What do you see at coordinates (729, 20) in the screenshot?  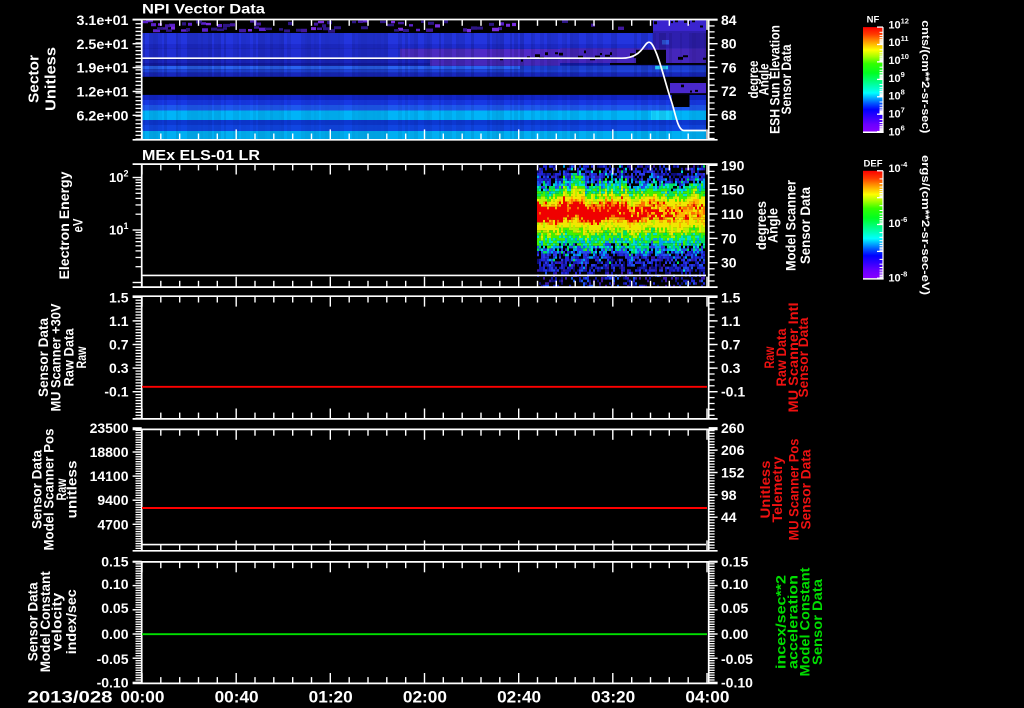 I see `svg-text: 84` at bounding box center [729, 20].